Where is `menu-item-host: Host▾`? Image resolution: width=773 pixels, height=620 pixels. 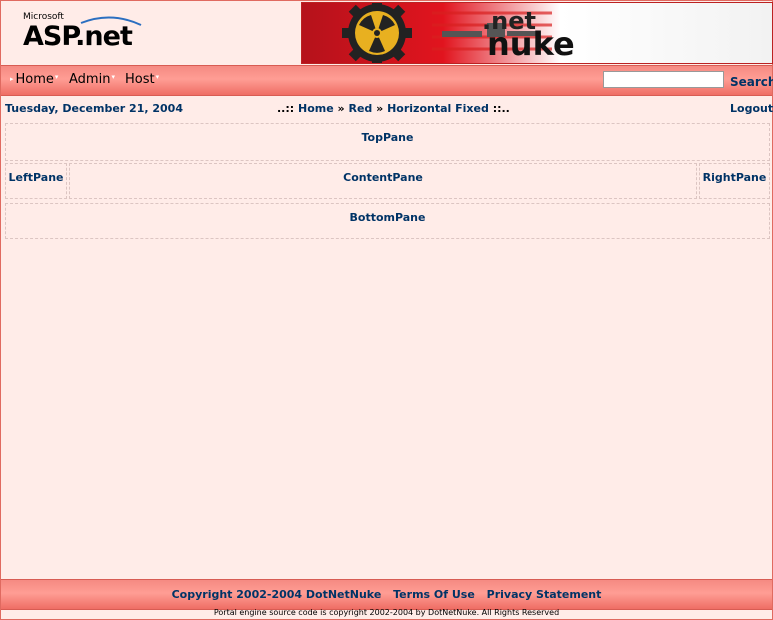 menu-item-host: Host▾ is located at coordinates (142, 79).